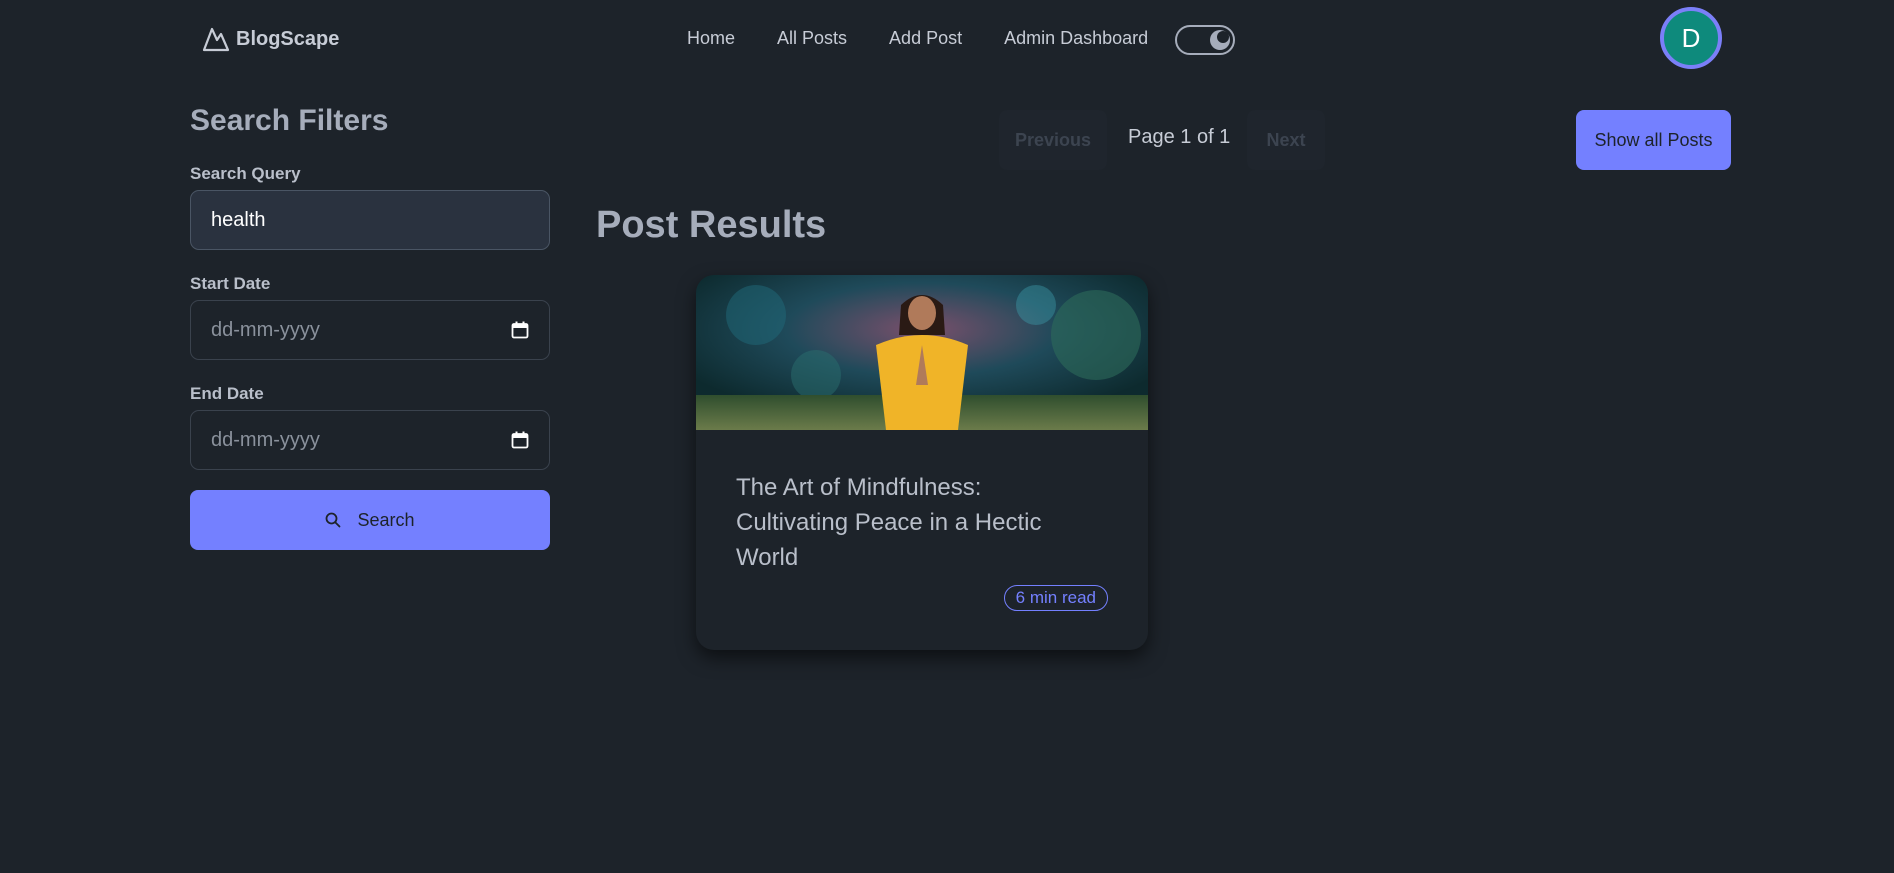 The image size is (1894, 873). I want to click on brand-link: BlogScape, so click(270, 39).